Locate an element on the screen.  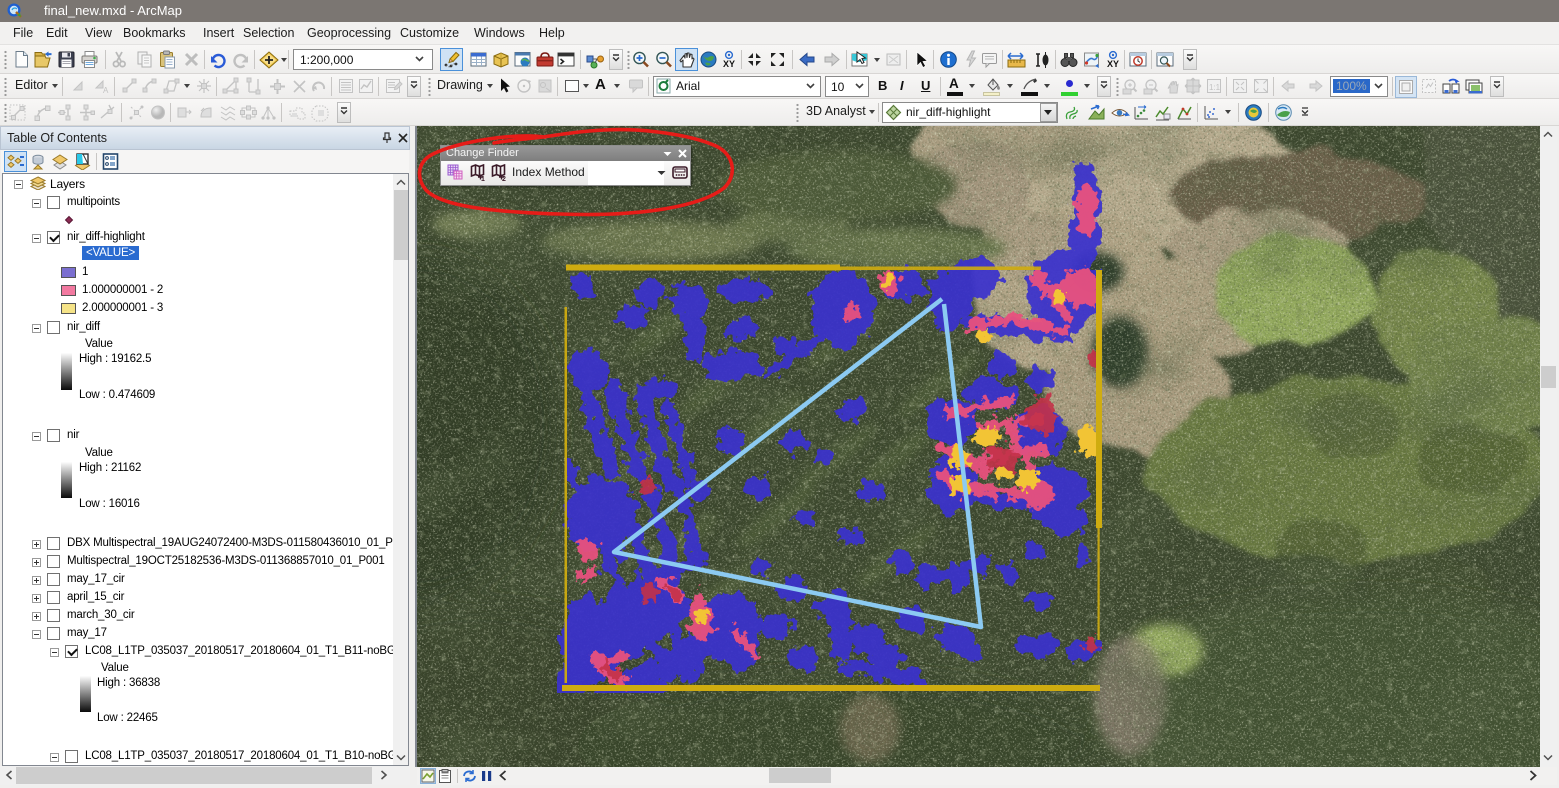
svg-text: 1 is located at coordinates (483, 178).